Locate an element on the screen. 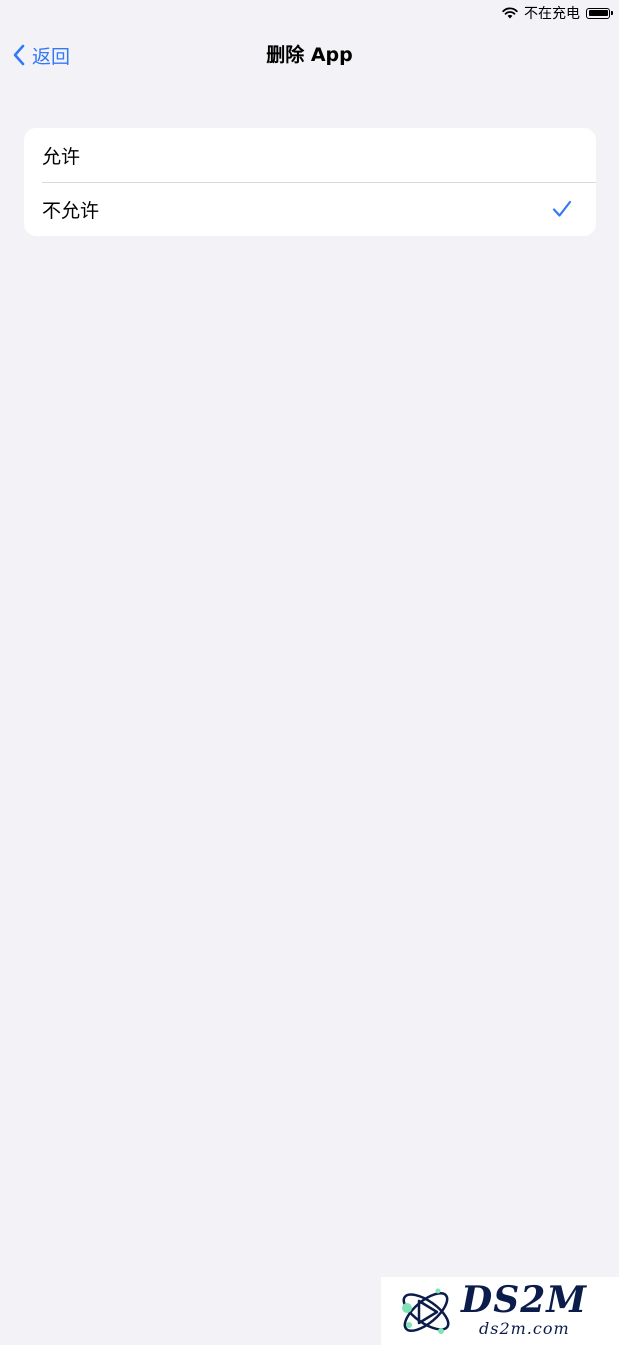  option-label: 允许 is located at coordinates (61, 156).